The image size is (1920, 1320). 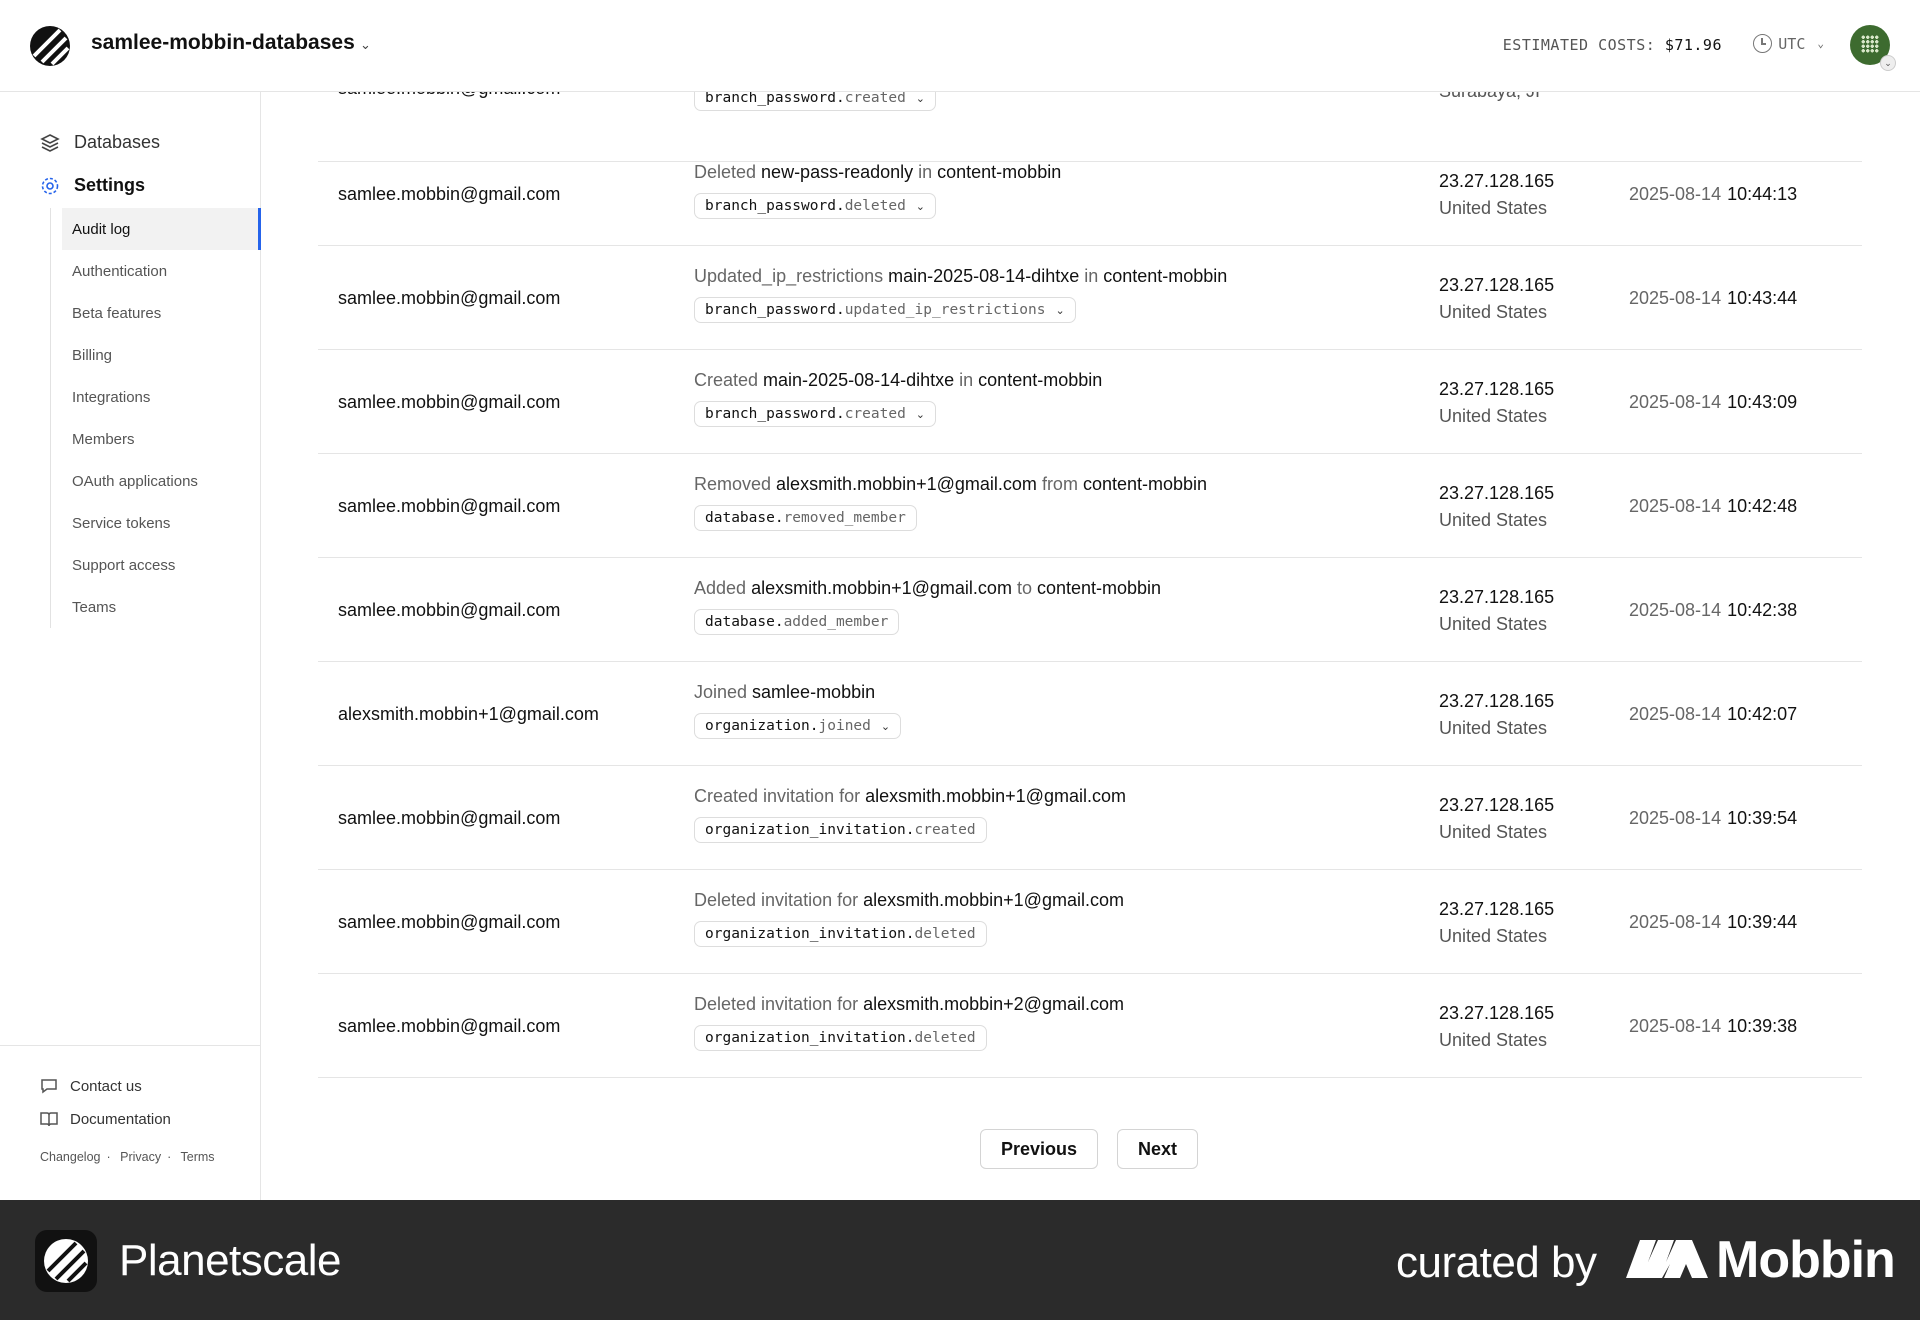 What do you see at coordinates (1158, 1149) in the screenshot?
I see `next-button: Next` at bounding box center [1158, 1149].